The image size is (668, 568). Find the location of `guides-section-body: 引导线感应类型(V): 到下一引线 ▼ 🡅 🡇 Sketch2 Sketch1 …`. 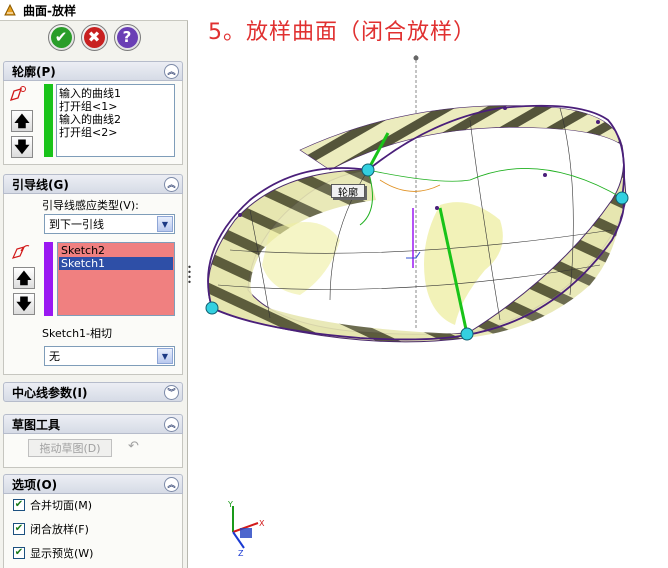

guides-section-body: 引导线感应类型(V): 到下一引线 ▼ 🡅 🡇 Sketch2 Sketch1 … is located at coordinates (93, 284).